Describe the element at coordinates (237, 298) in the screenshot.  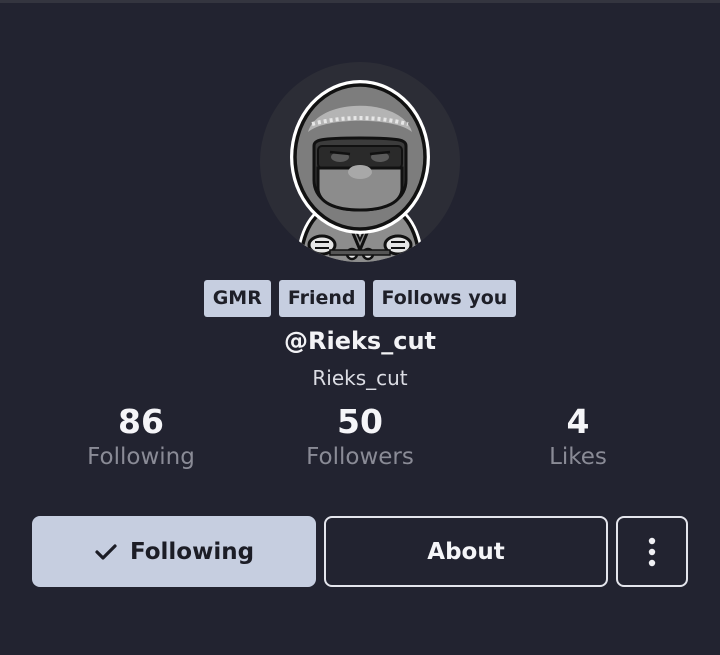
I see `tag-gmr: GMR` at that location.